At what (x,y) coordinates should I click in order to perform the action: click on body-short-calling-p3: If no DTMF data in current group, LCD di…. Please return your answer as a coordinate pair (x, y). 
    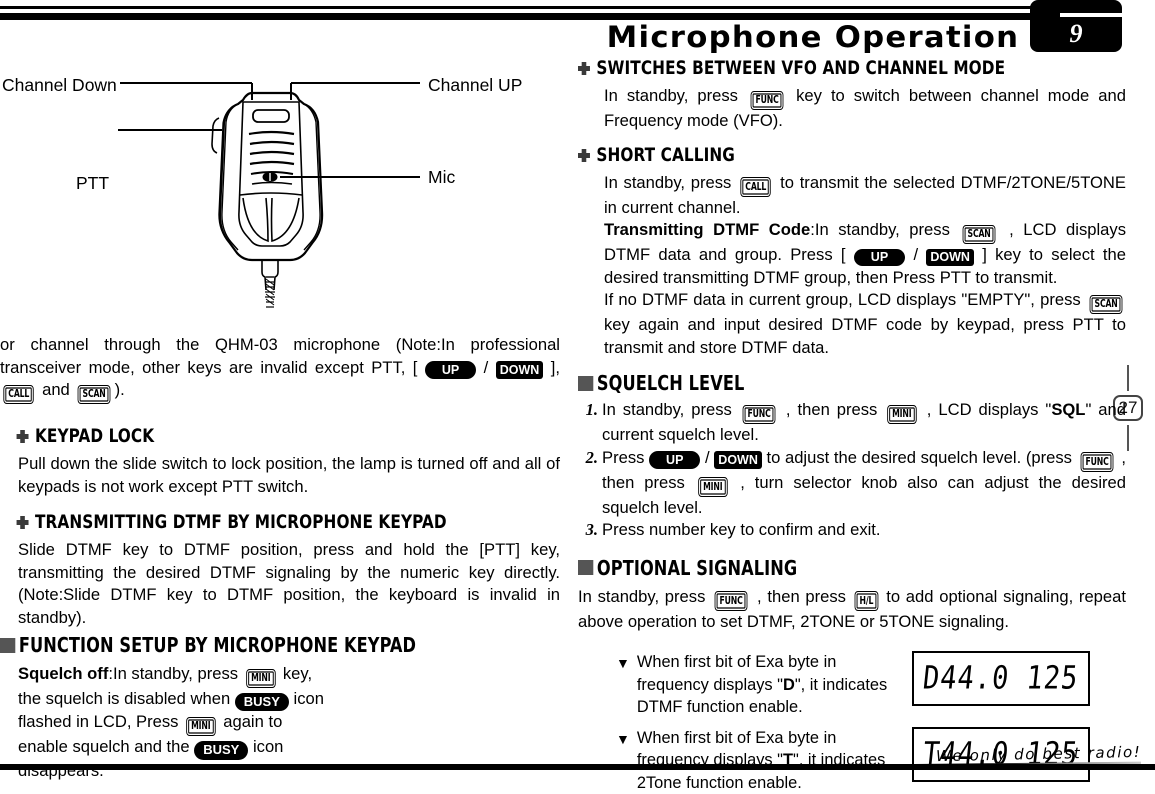
    Looking at the image, I should click on (852, 324).